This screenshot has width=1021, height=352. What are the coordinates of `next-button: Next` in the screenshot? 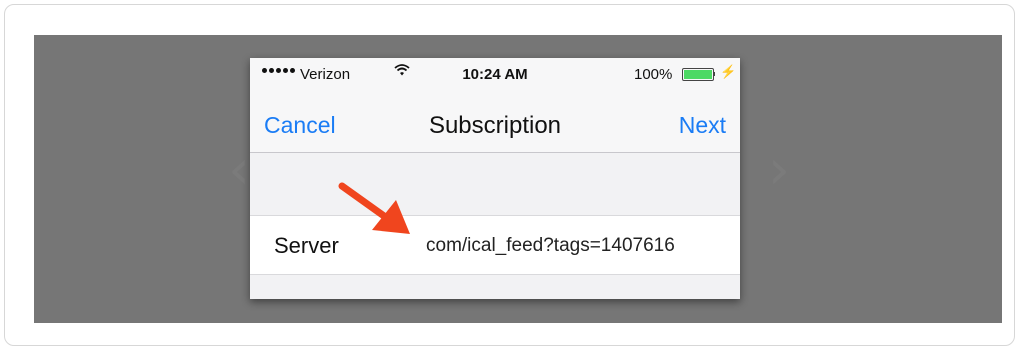 It's located at (702, 125).